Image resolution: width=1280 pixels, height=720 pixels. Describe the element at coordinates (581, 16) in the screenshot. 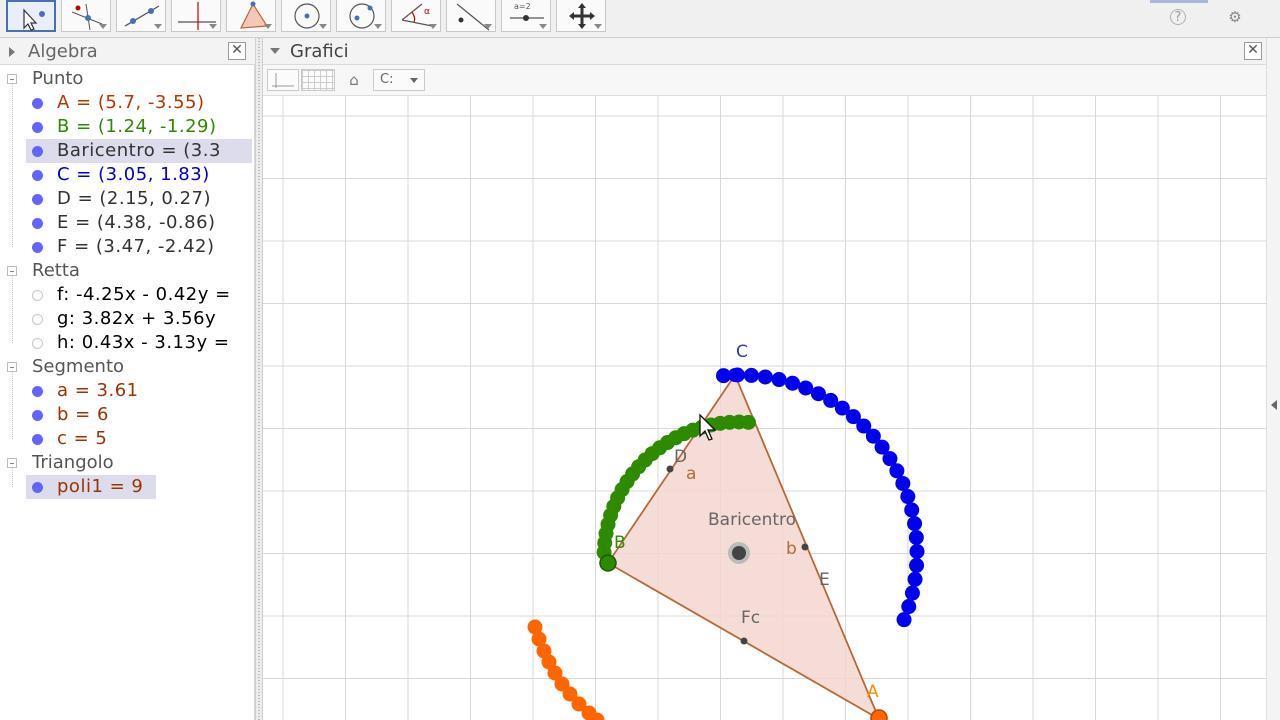

I see `move-view-tool` at that location.